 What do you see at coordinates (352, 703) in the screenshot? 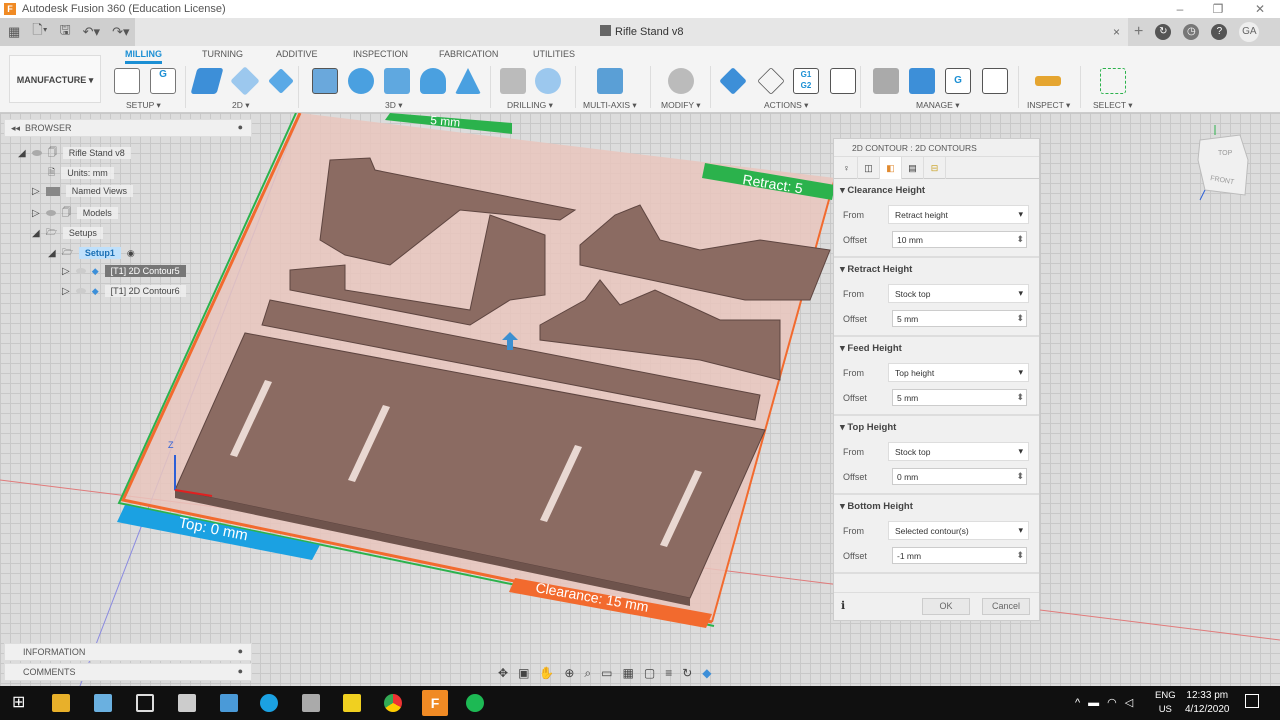
I see `sticky-notes-icon` at bounding box center [352, 703].